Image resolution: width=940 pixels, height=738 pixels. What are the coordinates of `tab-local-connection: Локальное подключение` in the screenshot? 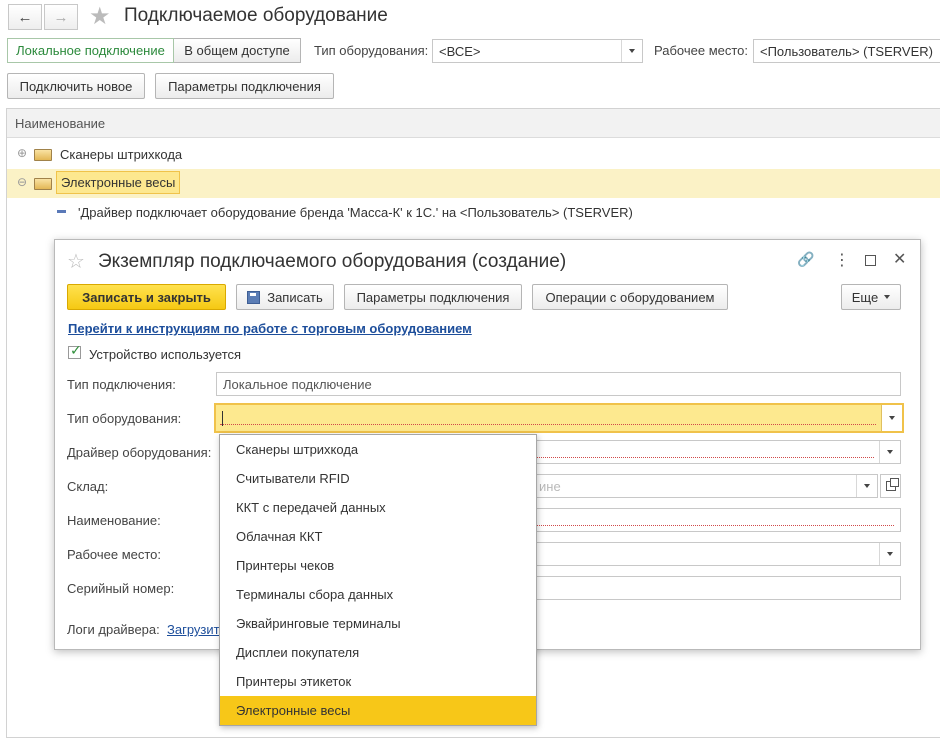 It's located at (90, 50).